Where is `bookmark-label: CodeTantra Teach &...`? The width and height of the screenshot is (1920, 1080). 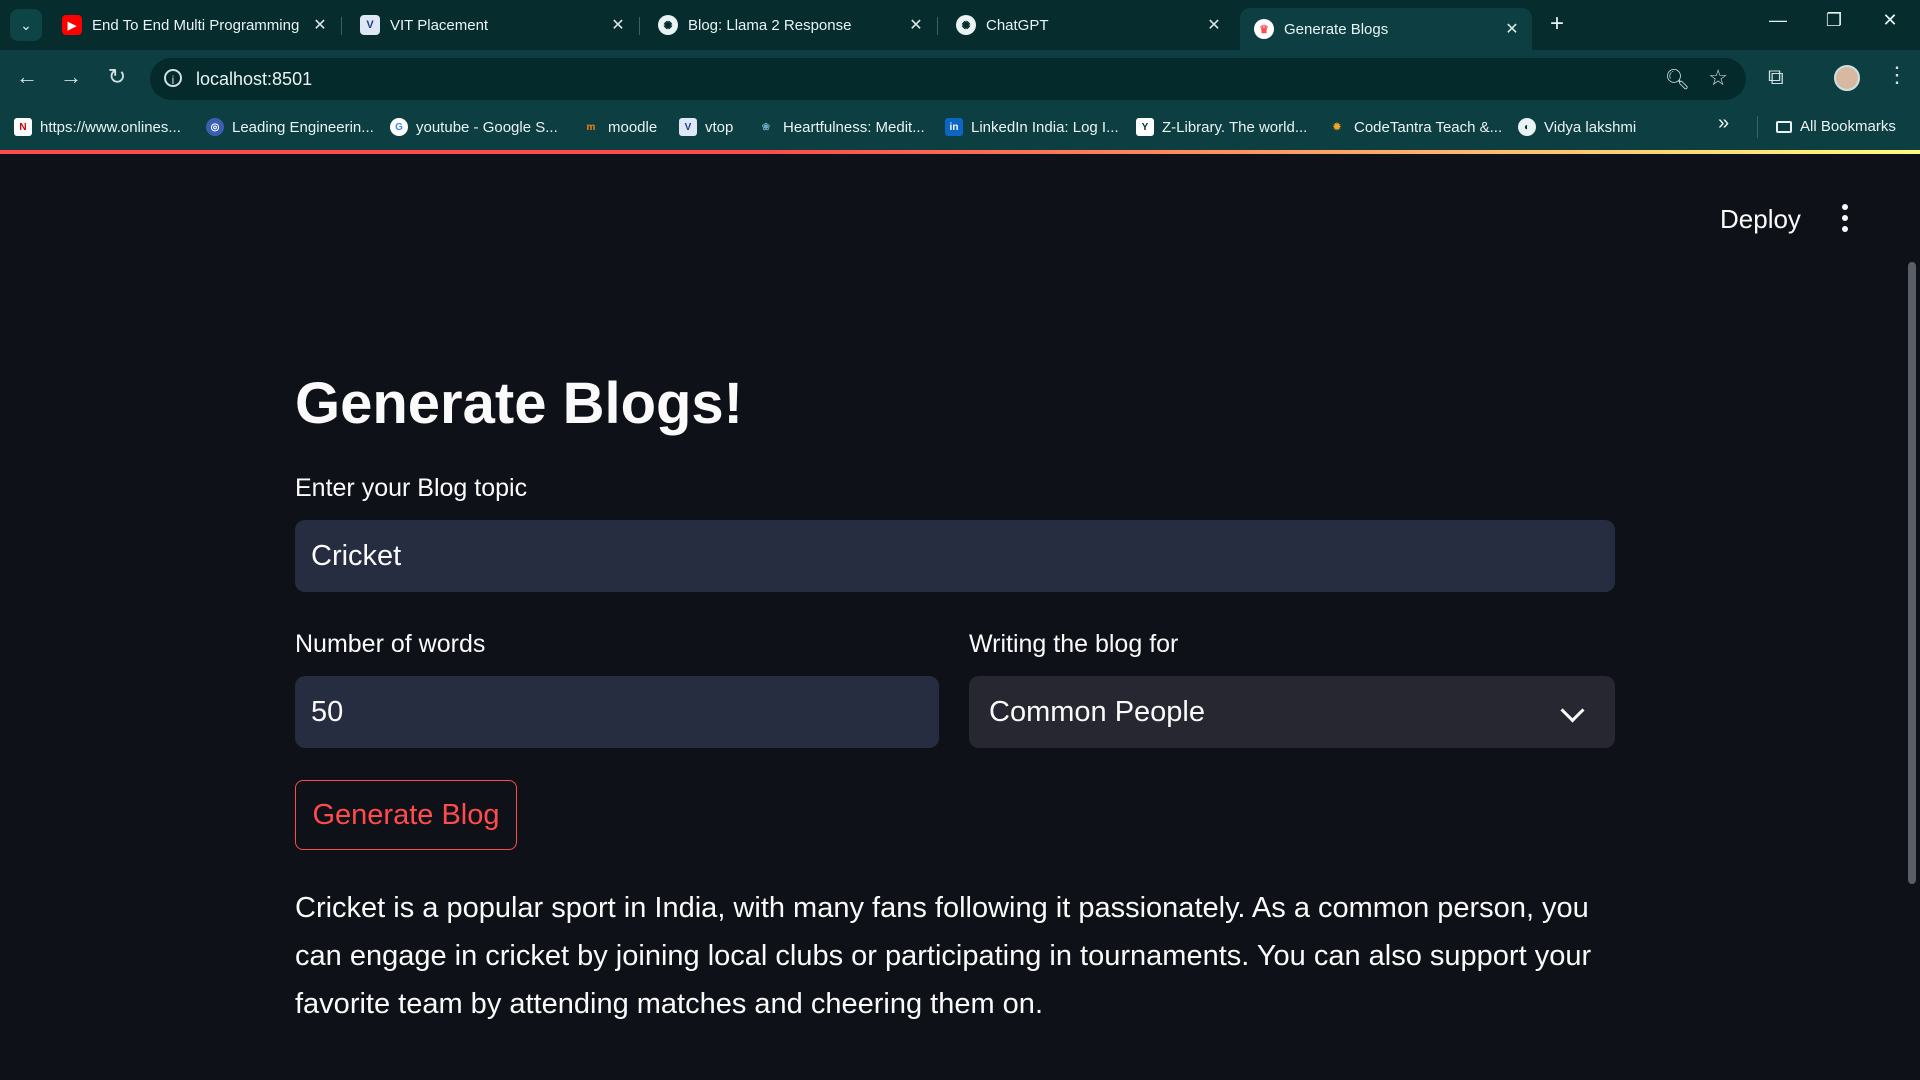
bookmark-label: CodeTantra Teach &... is located at coordinates (1428, 127).